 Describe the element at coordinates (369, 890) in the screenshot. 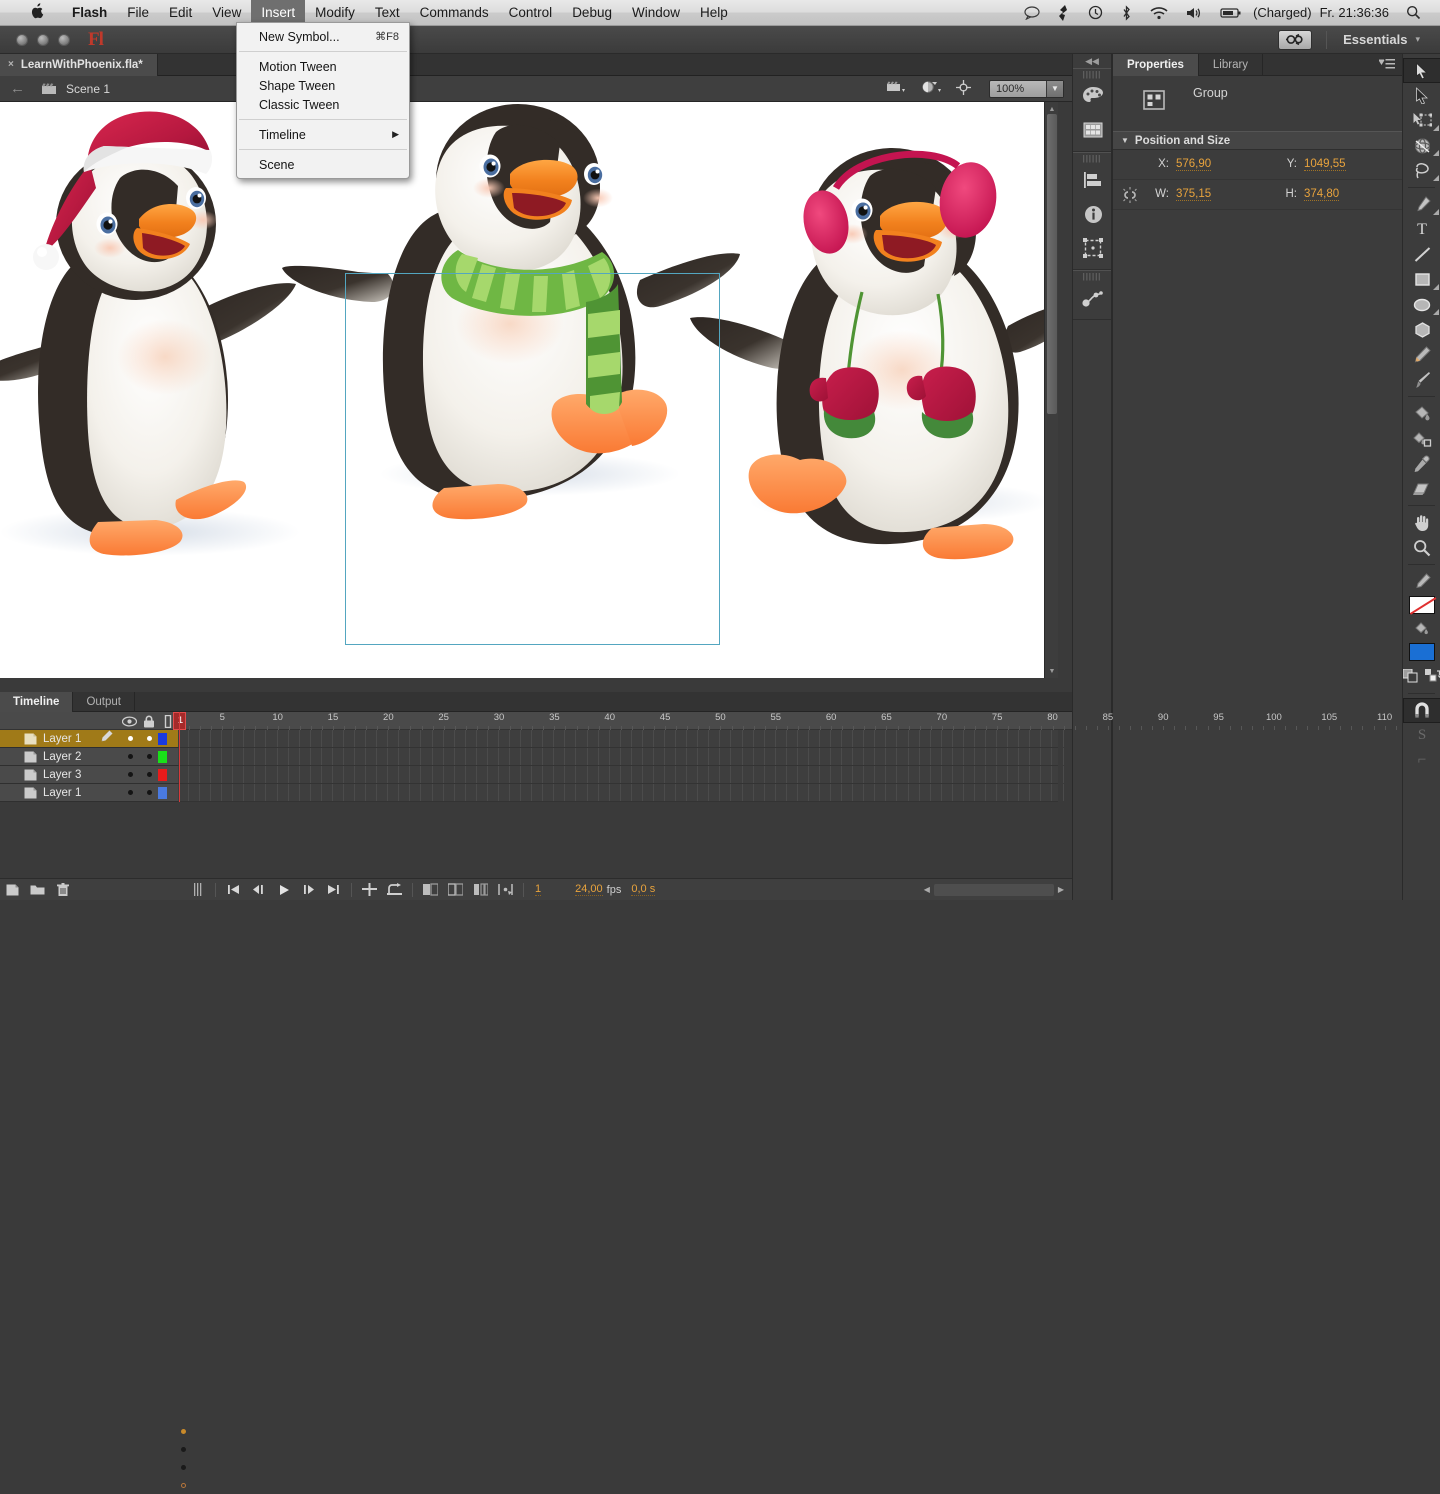

I see `center-frame-icon` at that location.